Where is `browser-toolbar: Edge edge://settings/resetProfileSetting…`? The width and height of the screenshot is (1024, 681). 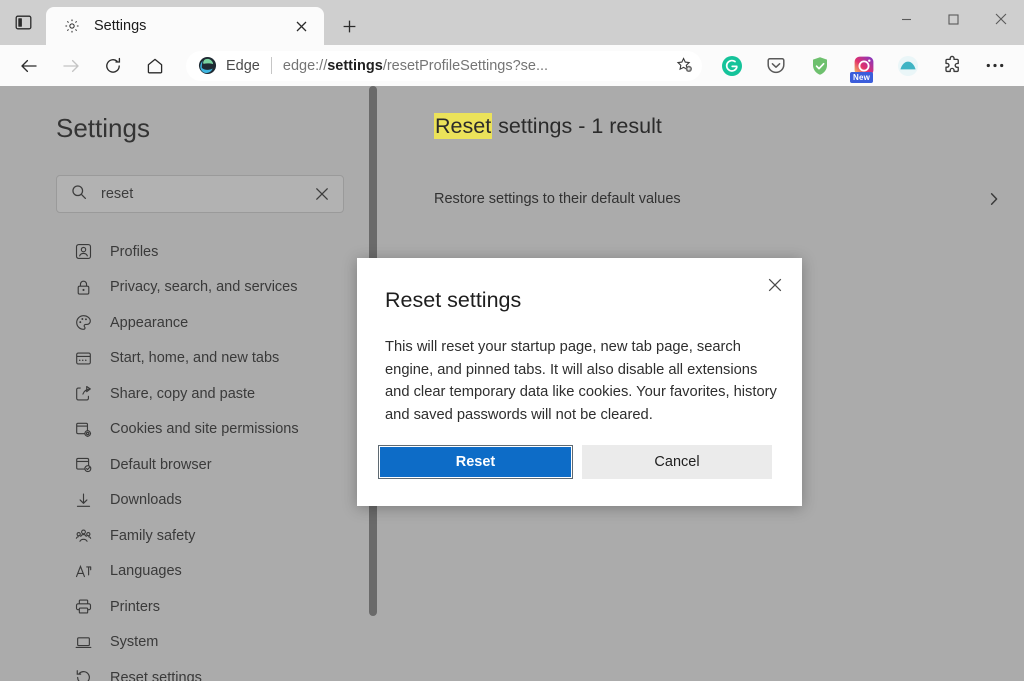 browser-toolbar: Edge edge://settings/resetProfileSetting… is located at coordinates (512, 65).